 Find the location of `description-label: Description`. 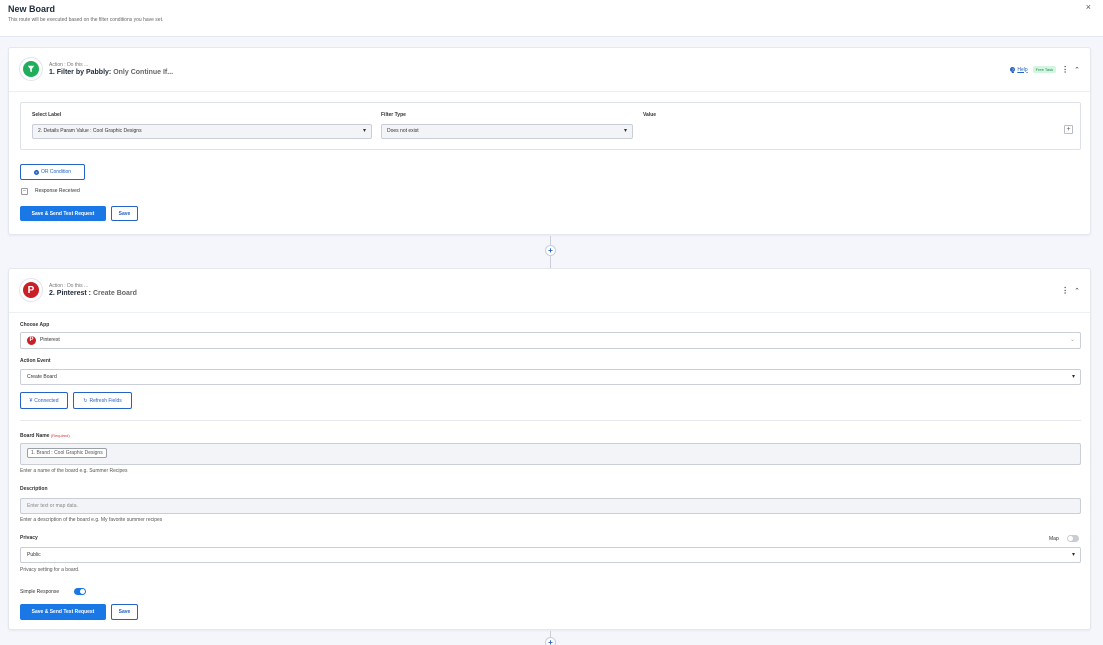

description-label: Description is located at coordinates (34, 489).